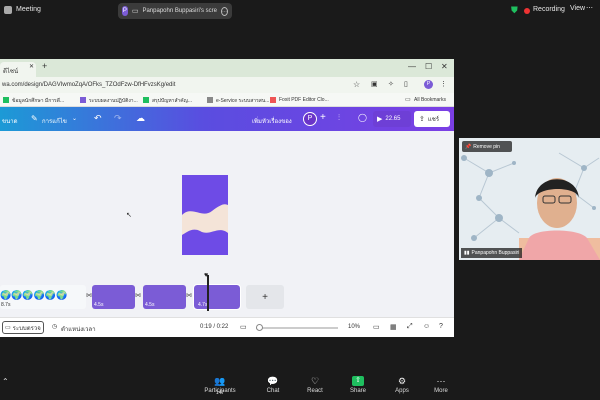 This screenshot has height=400, width=600. Describe the element at coordinates (426, 326) in the screenshot. I see `assistant-icon: ☺` at that location.